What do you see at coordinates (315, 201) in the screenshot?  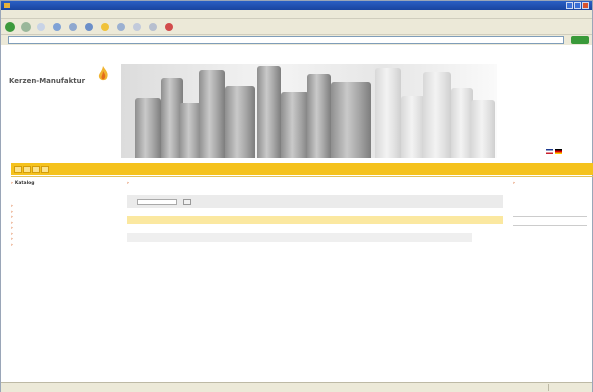 I see `search-panel` at bounding box center [315, 201].